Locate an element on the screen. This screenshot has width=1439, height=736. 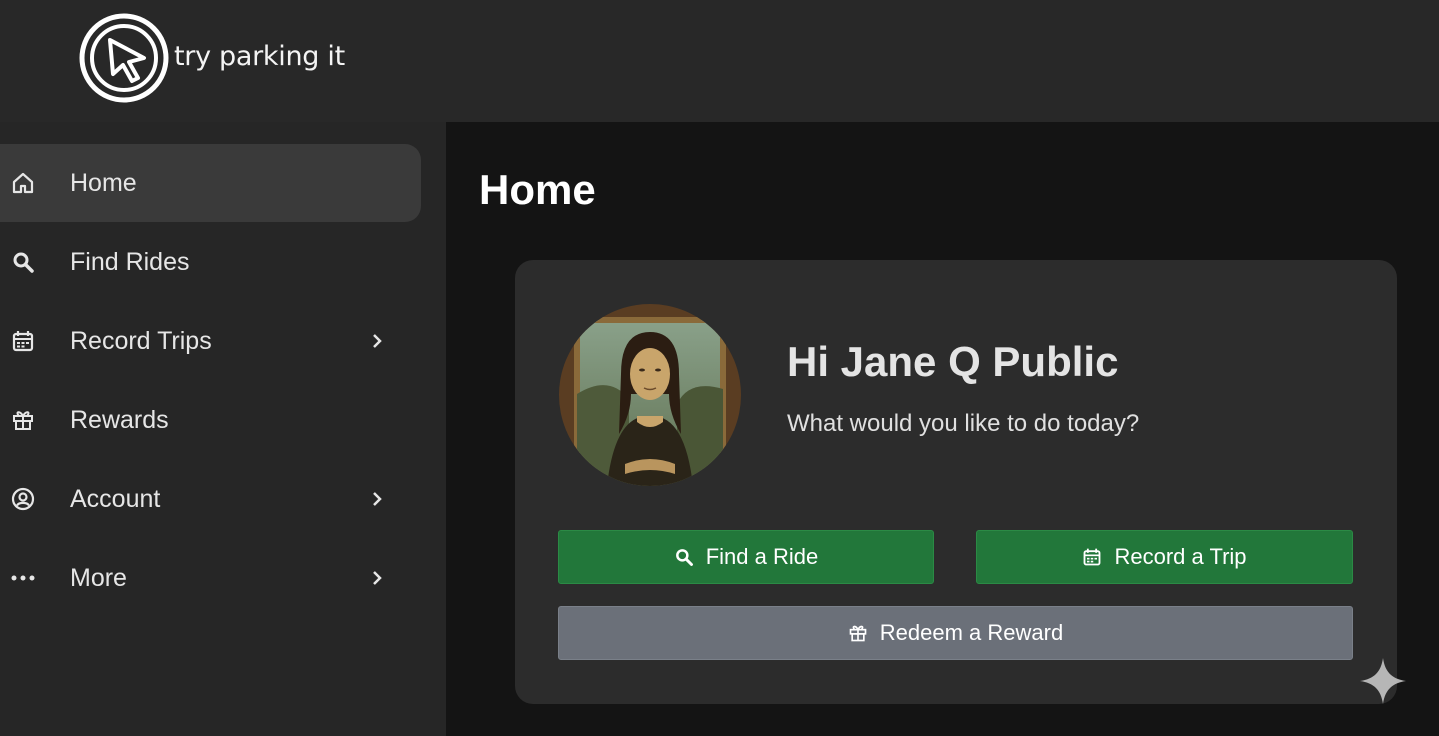
user-circle-icon is located at coordinates (23, 499).